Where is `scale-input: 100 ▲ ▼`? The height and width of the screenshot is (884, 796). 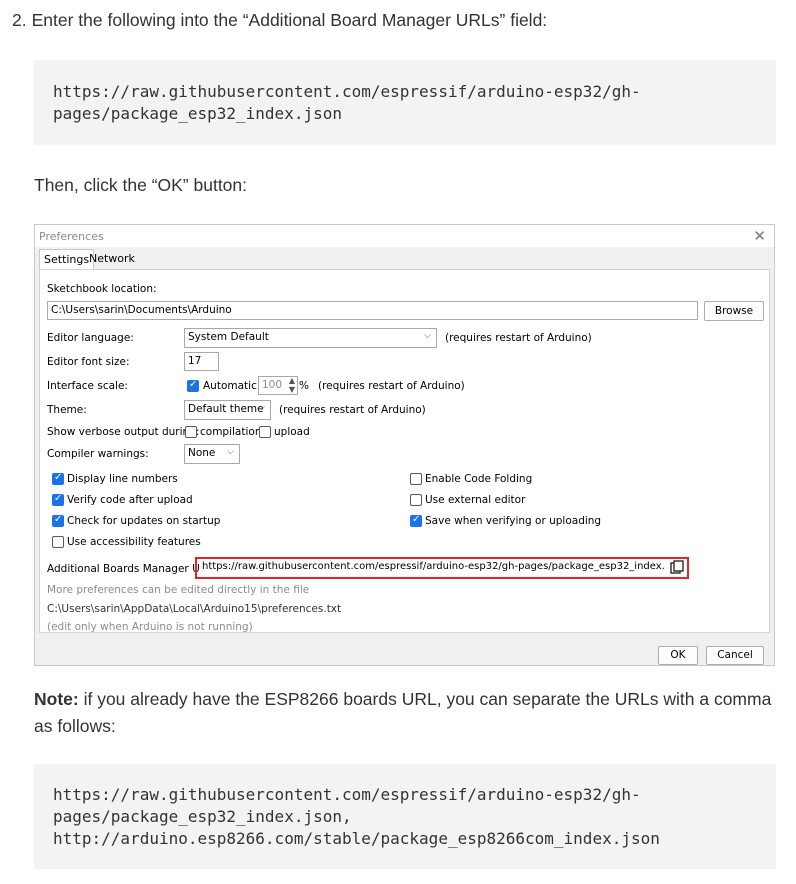 scale-input: 100 ▲ ▼ is located at coordinates (278, 385).